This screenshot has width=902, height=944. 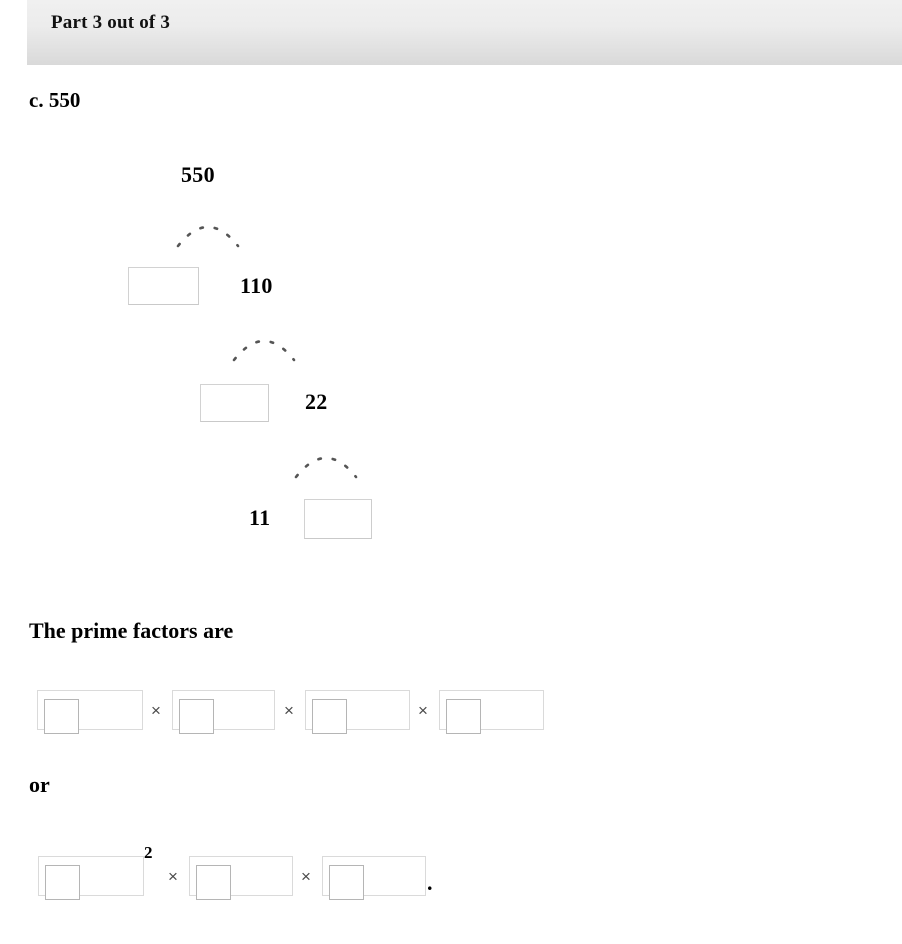 What do you see at coordinates (111, 22) in the screenshot?
I see `part-title: Part 3 out of 3` at bounding box center [111, 22].